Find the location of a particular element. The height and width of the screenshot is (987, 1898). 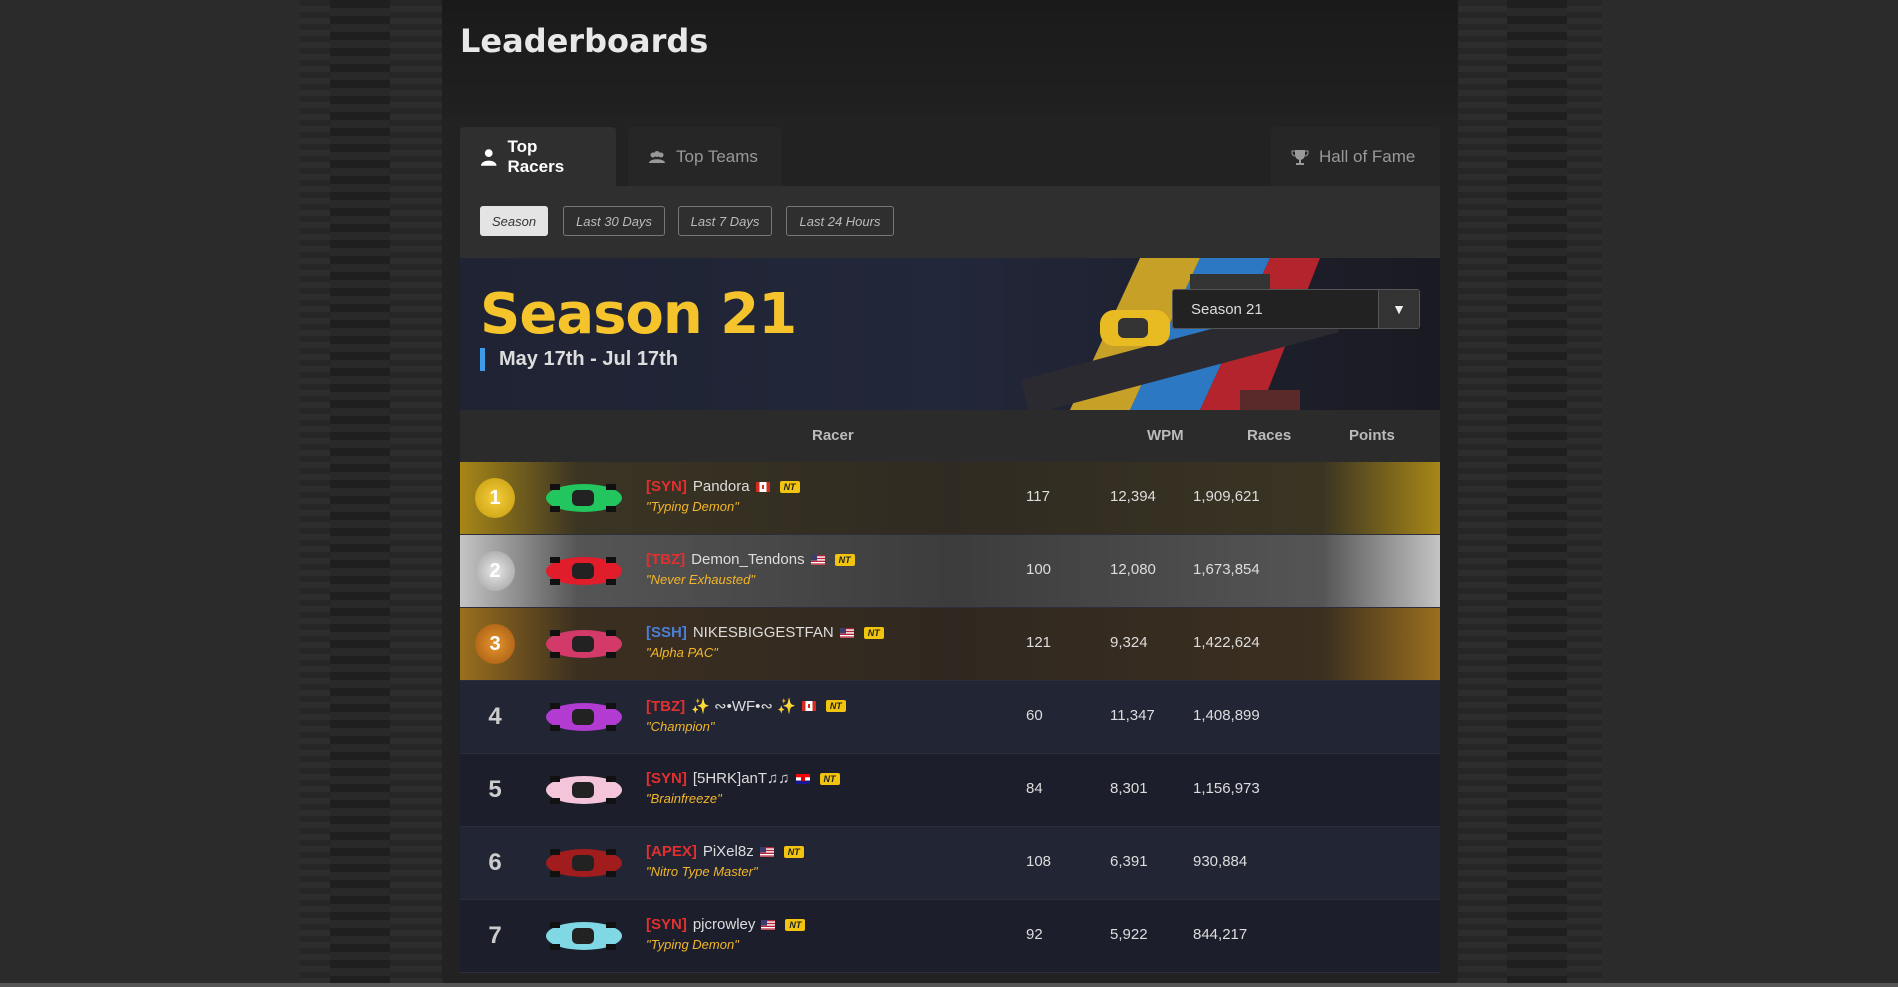

racer-name: PiXel8z is located at coordinates (728, 851).